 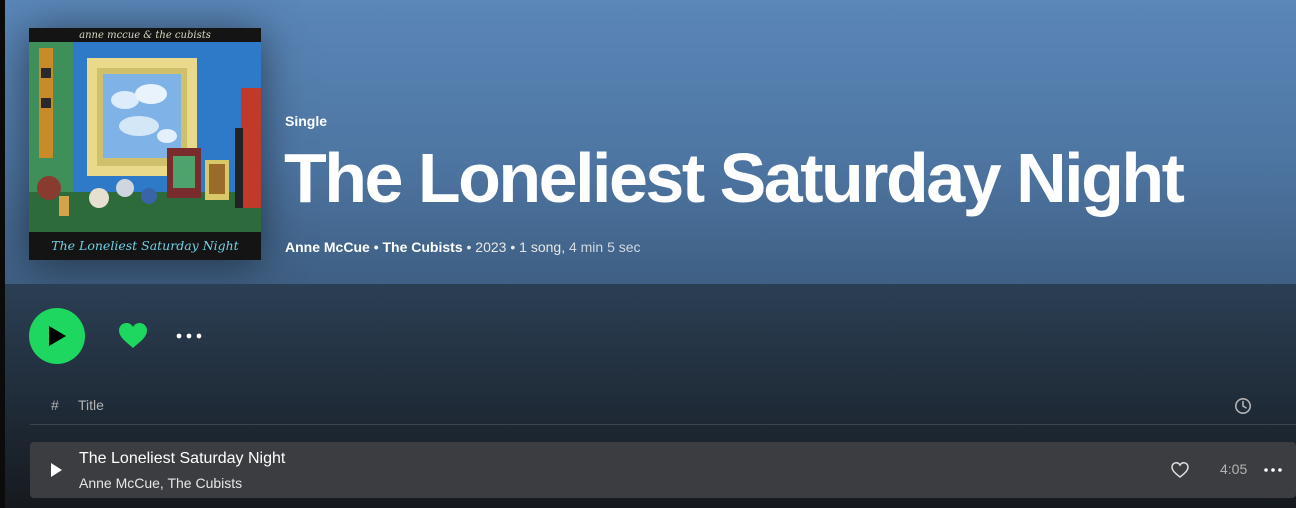 I want to click on album-cover-art, so click(x=145, y=144).